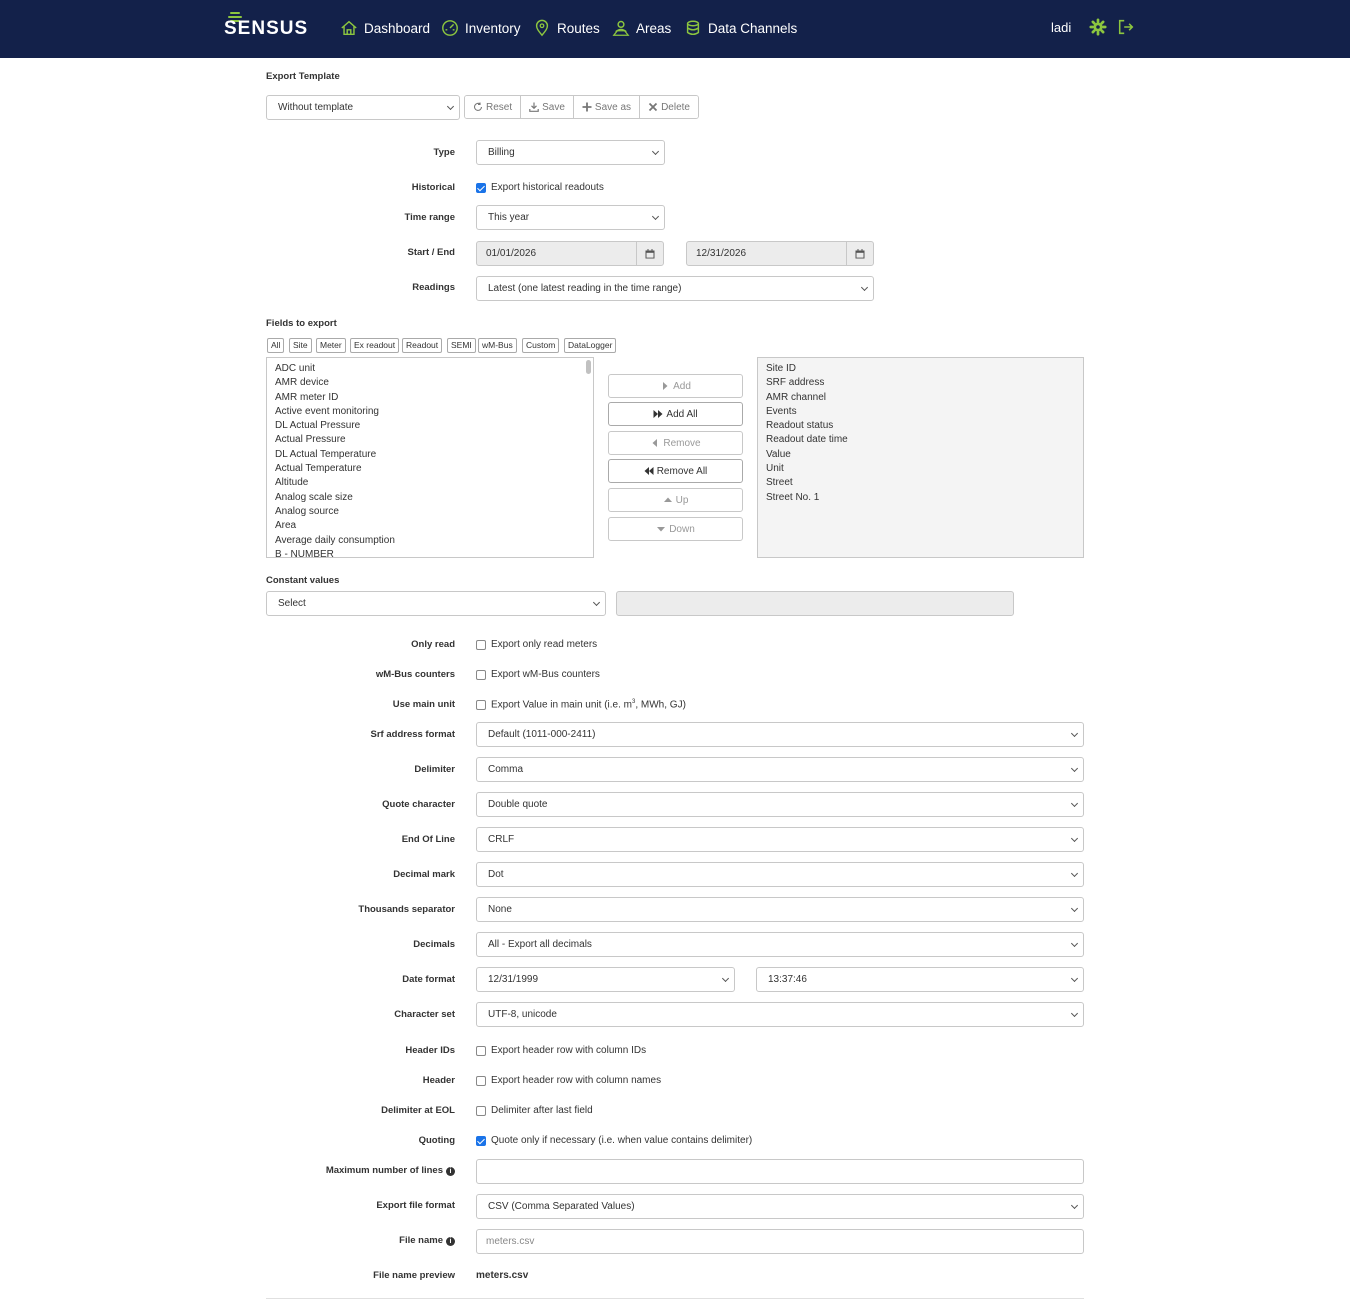 The image size is (1350, 1308). What do you see at coordinates (540, 187) in the screenshot?
I see `historical-checkbox: Export historical readouts` at bounding box center [540, 187].